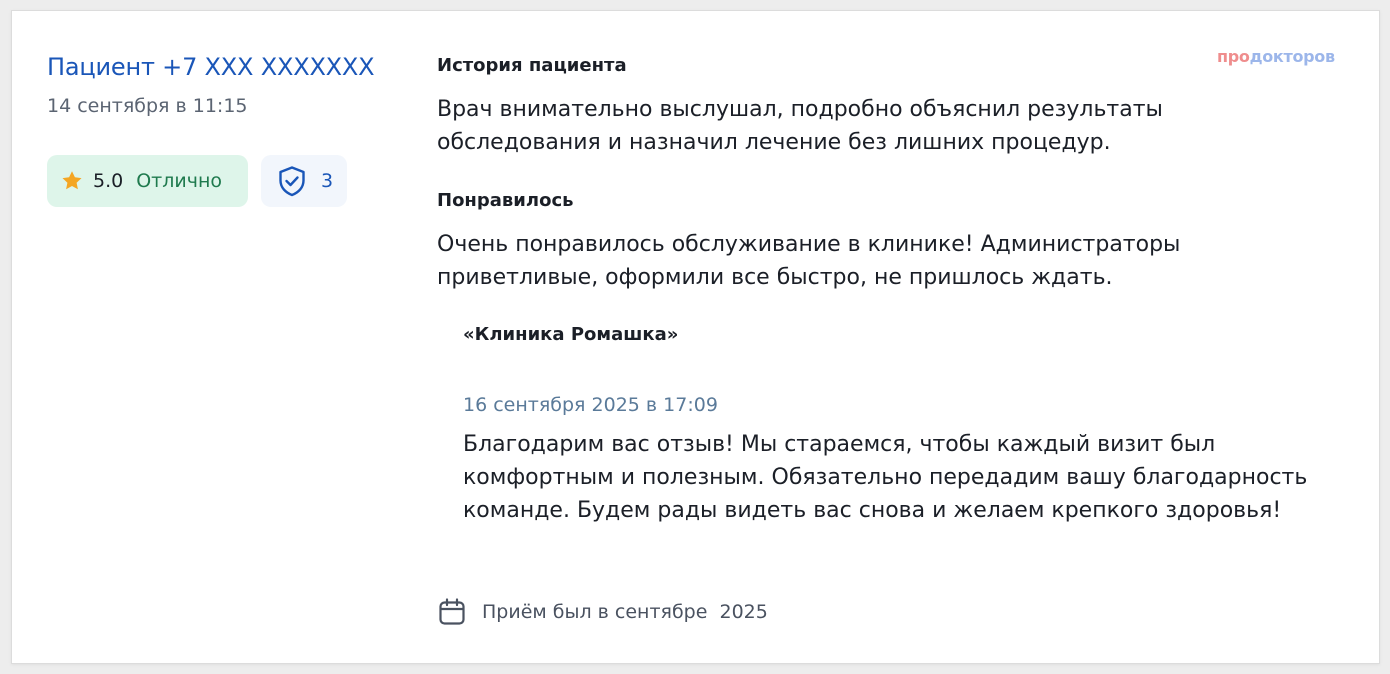  What do you see at coordinates (108, 181) in the screenshot?
I see `rating-value: 5.0` at bounding box center [108, 181].